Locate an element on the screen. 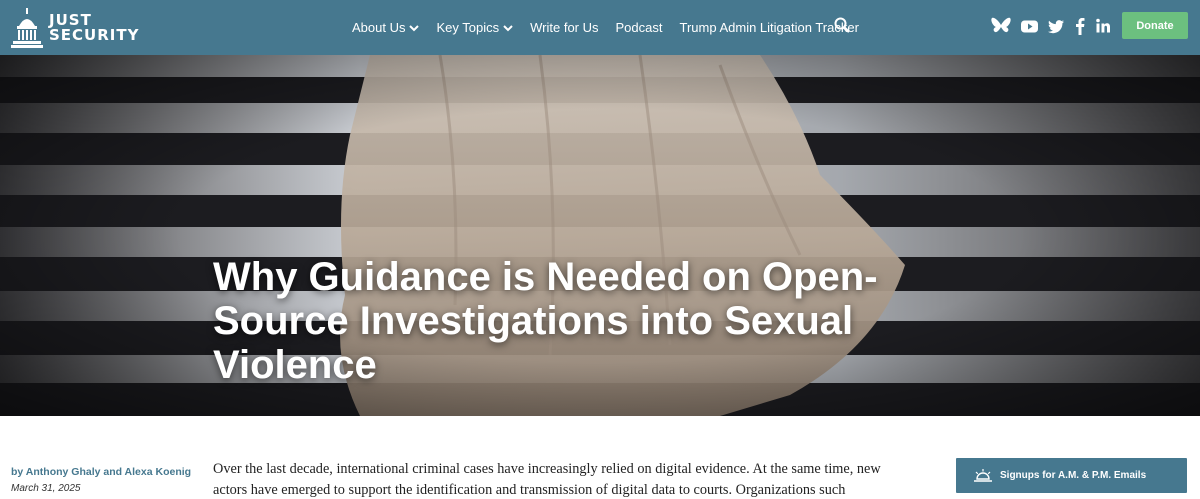 This screenshot has width=1200, height=499. youtube-icon is located at coordinates (1029, 26).